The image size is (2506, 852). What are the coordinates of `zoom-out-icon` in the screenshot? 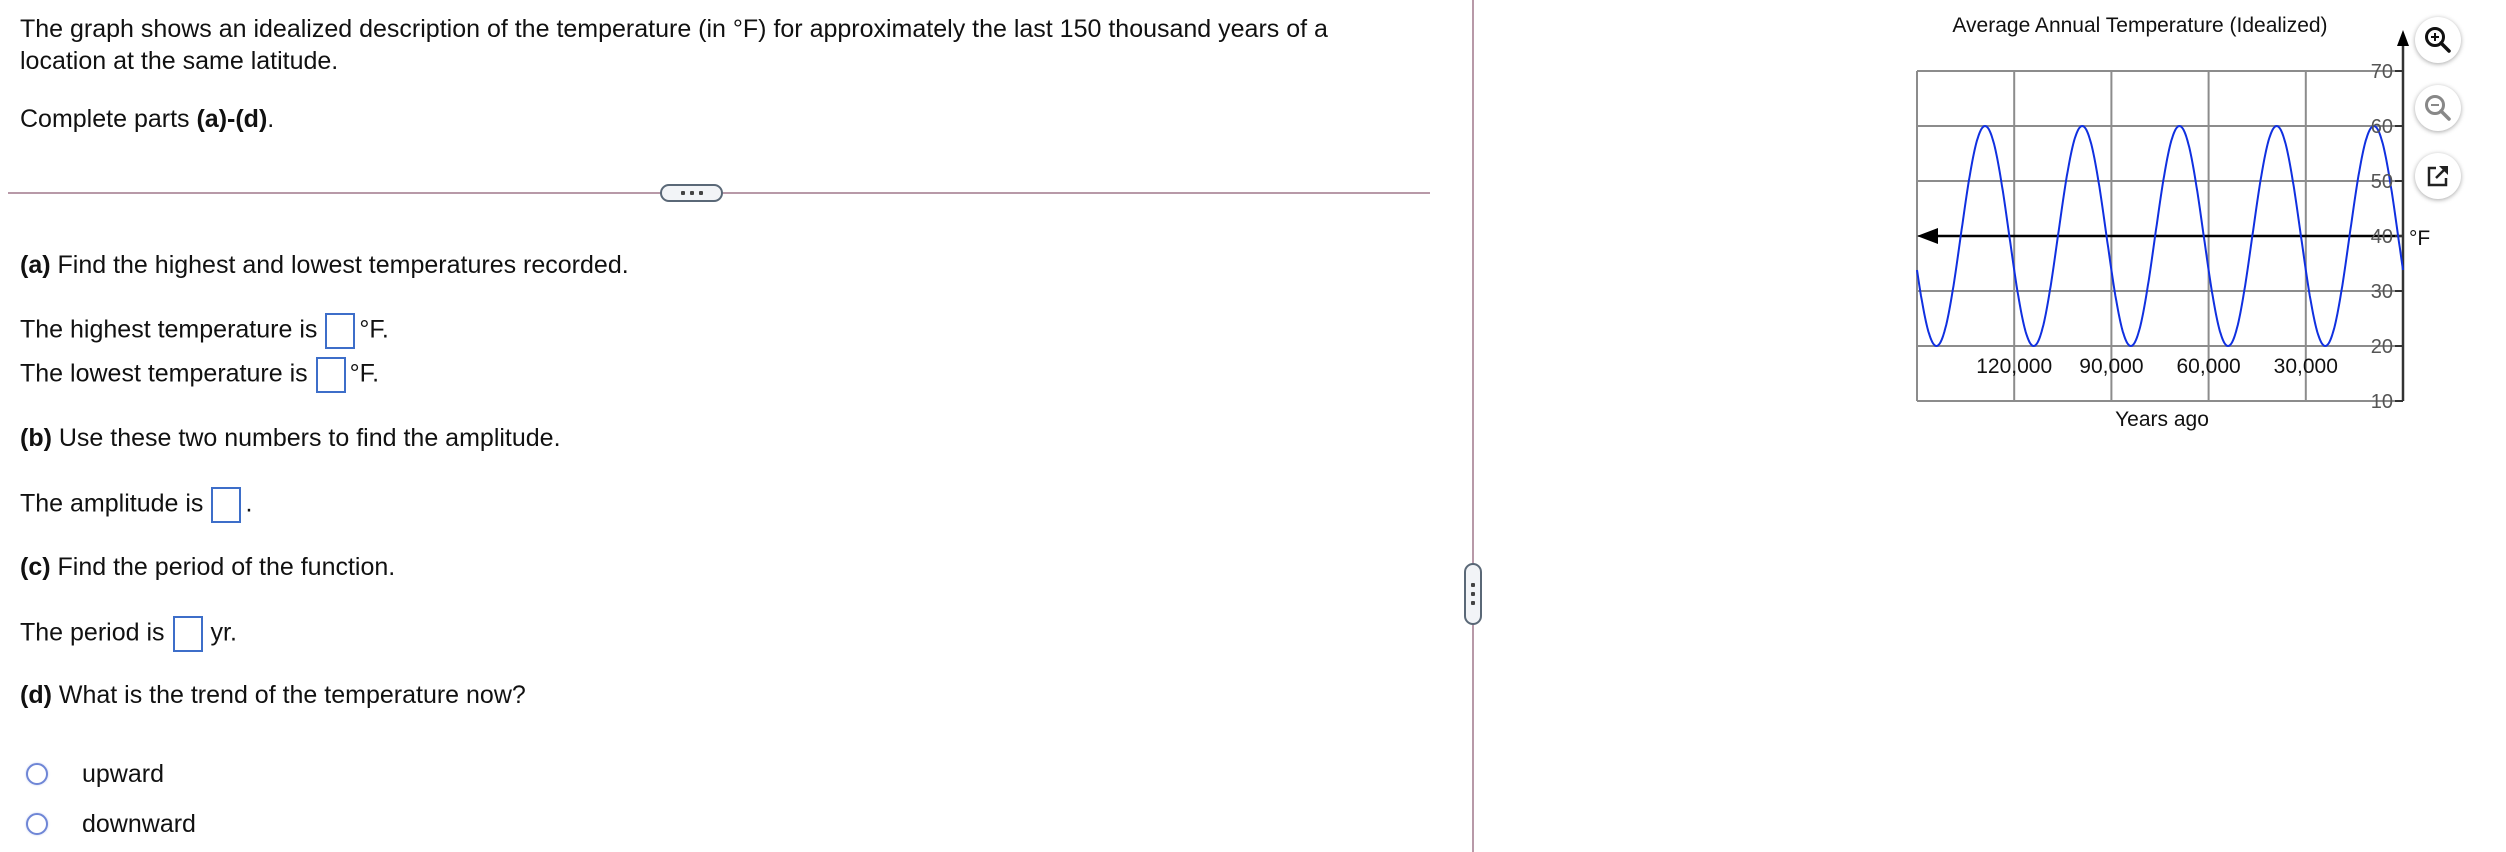 It's located at (2438, 108).